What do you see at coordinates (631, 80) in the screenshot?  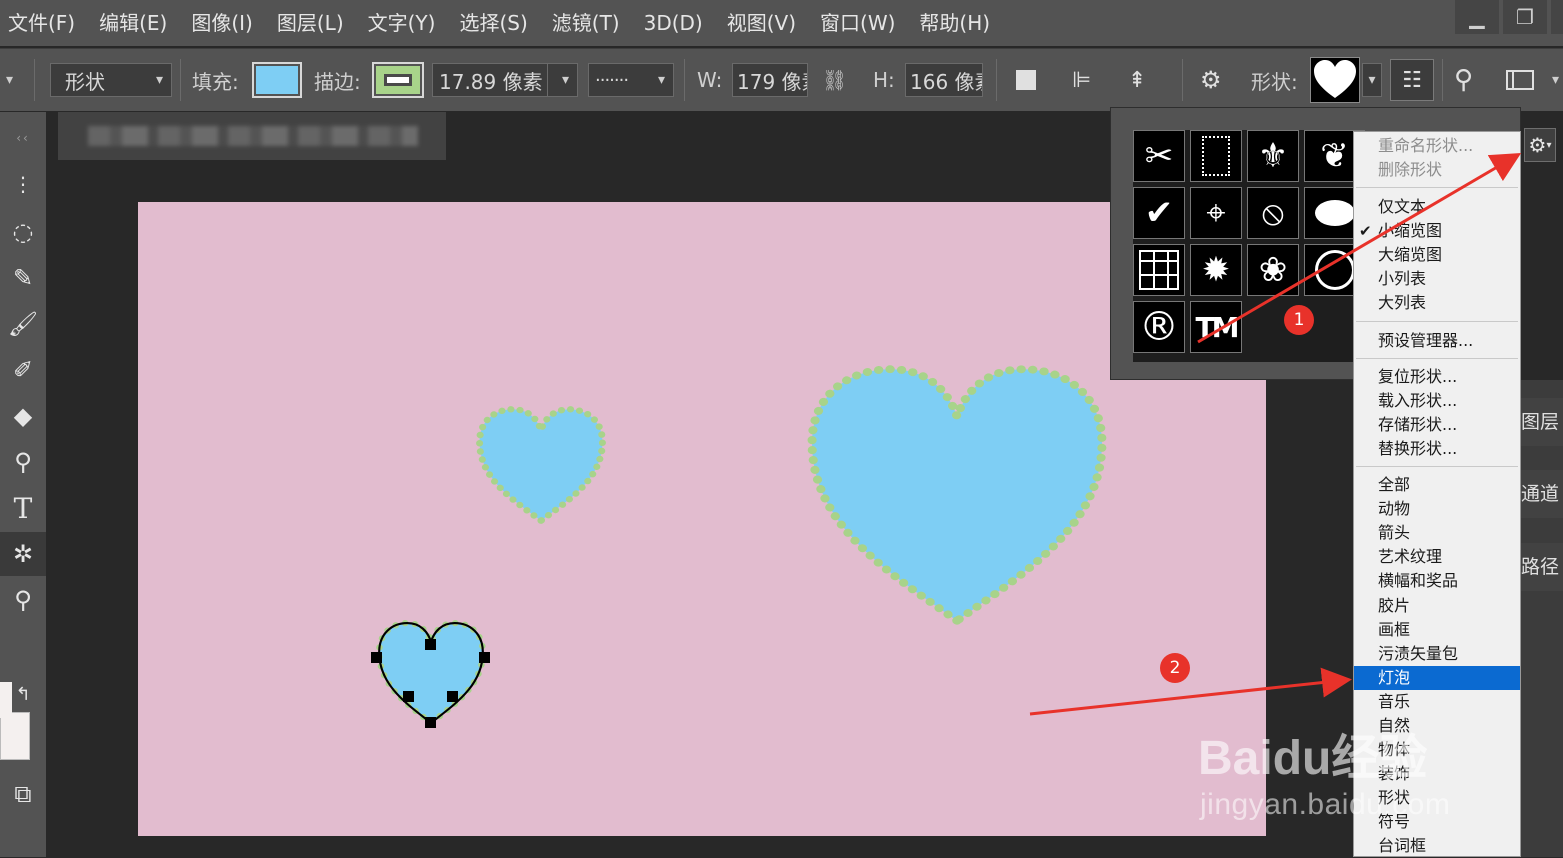 I see `stroke-style-select: ······· ▾` at bounding box center [631, 80].